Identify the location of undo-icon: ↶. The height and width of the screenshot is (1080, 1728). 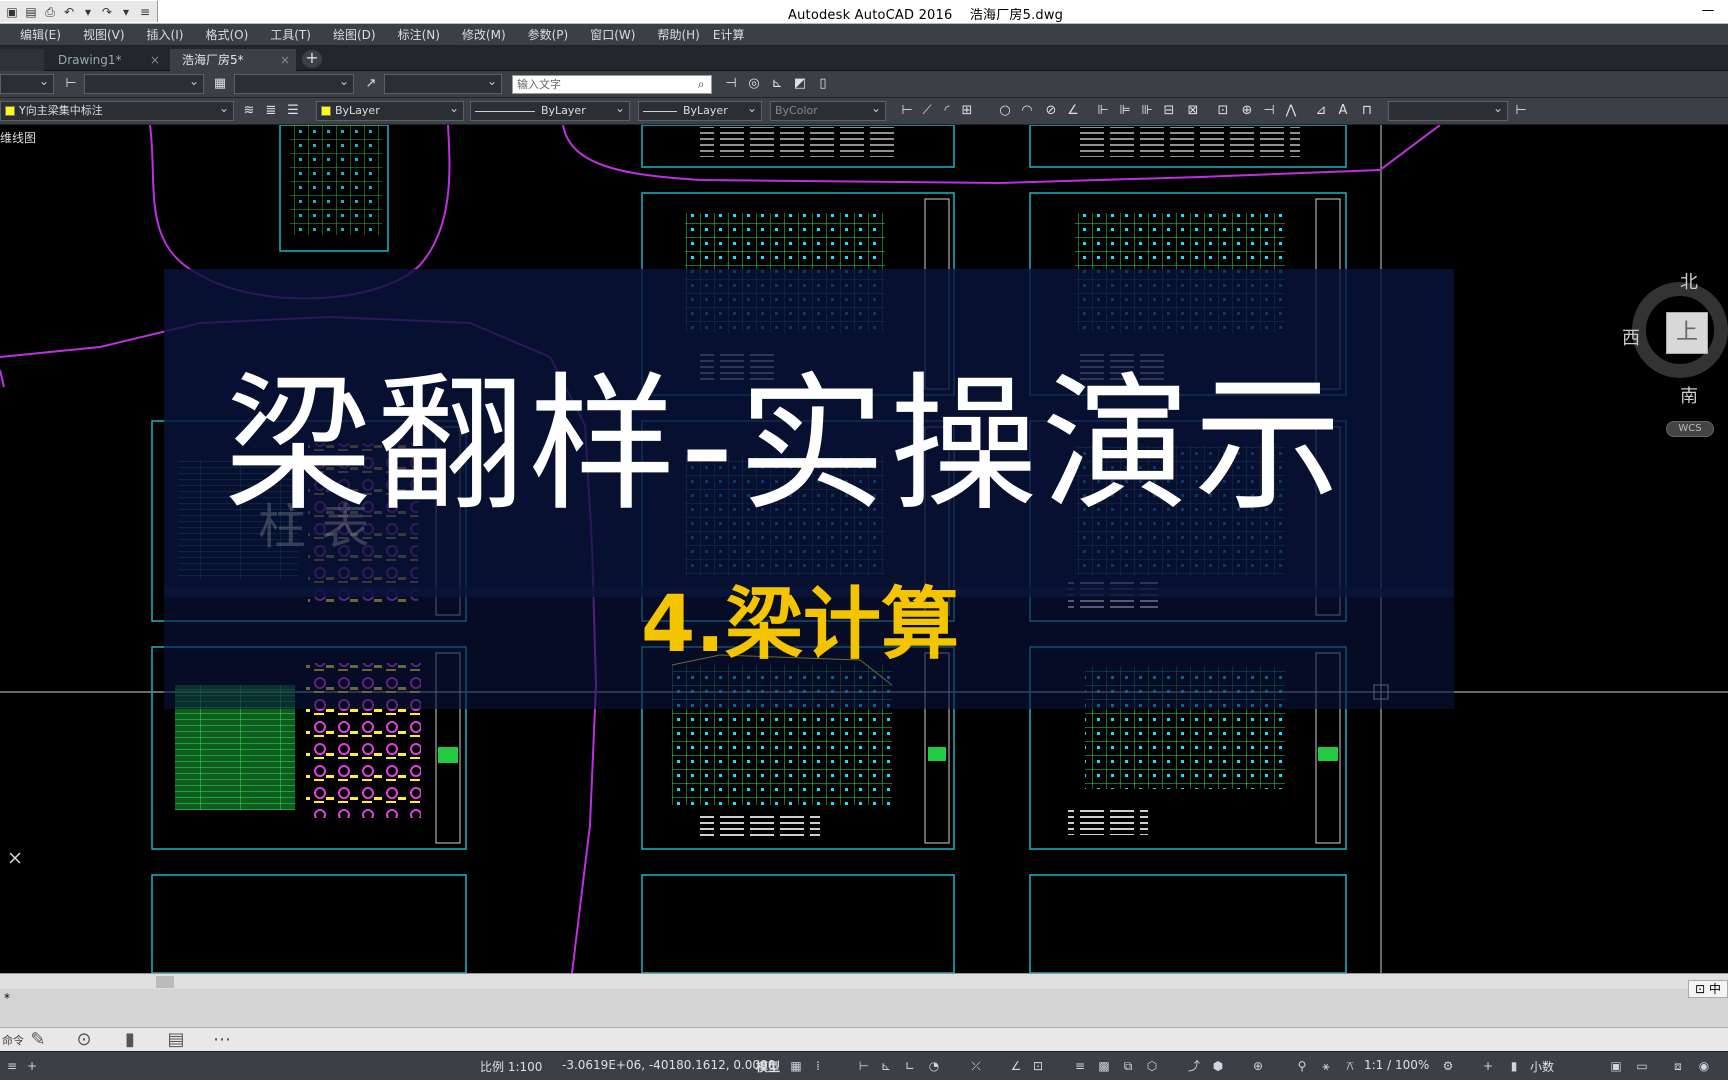
(69, 12).